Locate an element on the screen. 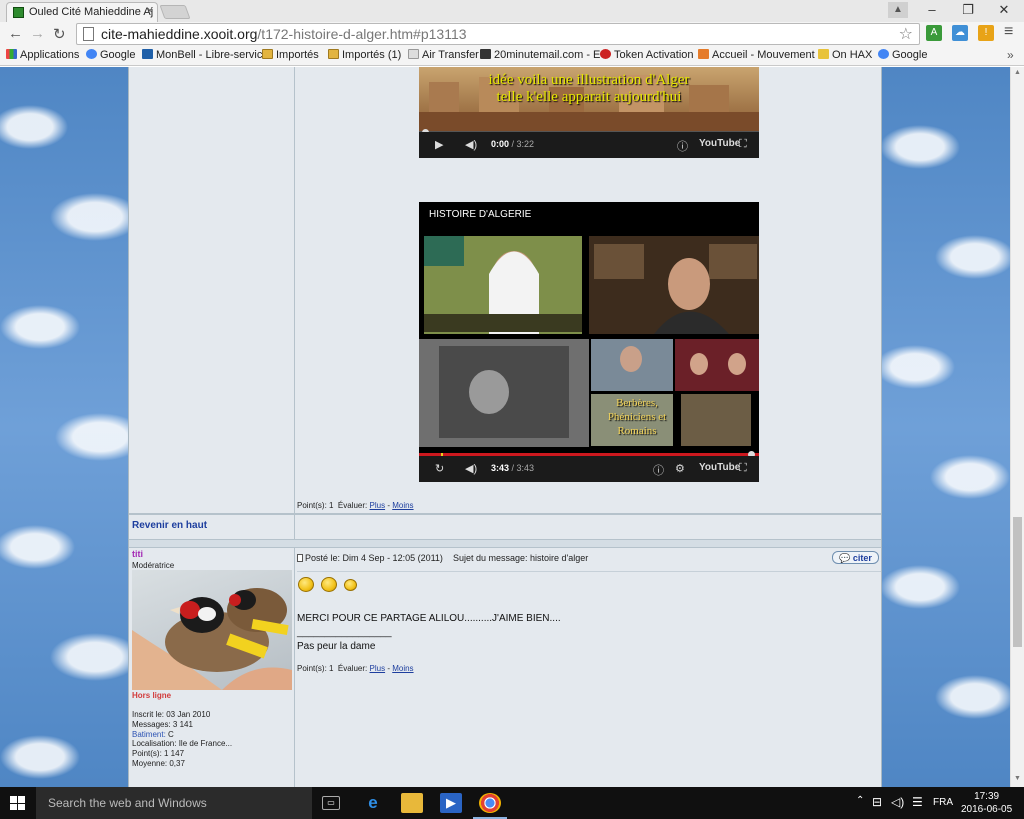 The width and height of the screenshot is (1024, 819). chrome-menu-icon: ≡ is located at coordinates (1008, 32).